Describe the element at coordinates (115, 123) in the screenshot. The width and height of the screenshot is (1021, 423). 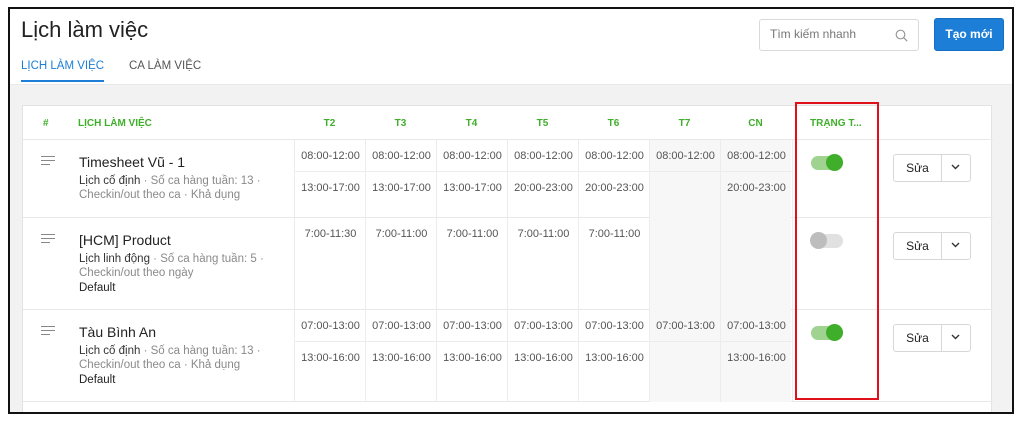
I see `column-header-name: LỊCH LÀM VIỆC` at that location.